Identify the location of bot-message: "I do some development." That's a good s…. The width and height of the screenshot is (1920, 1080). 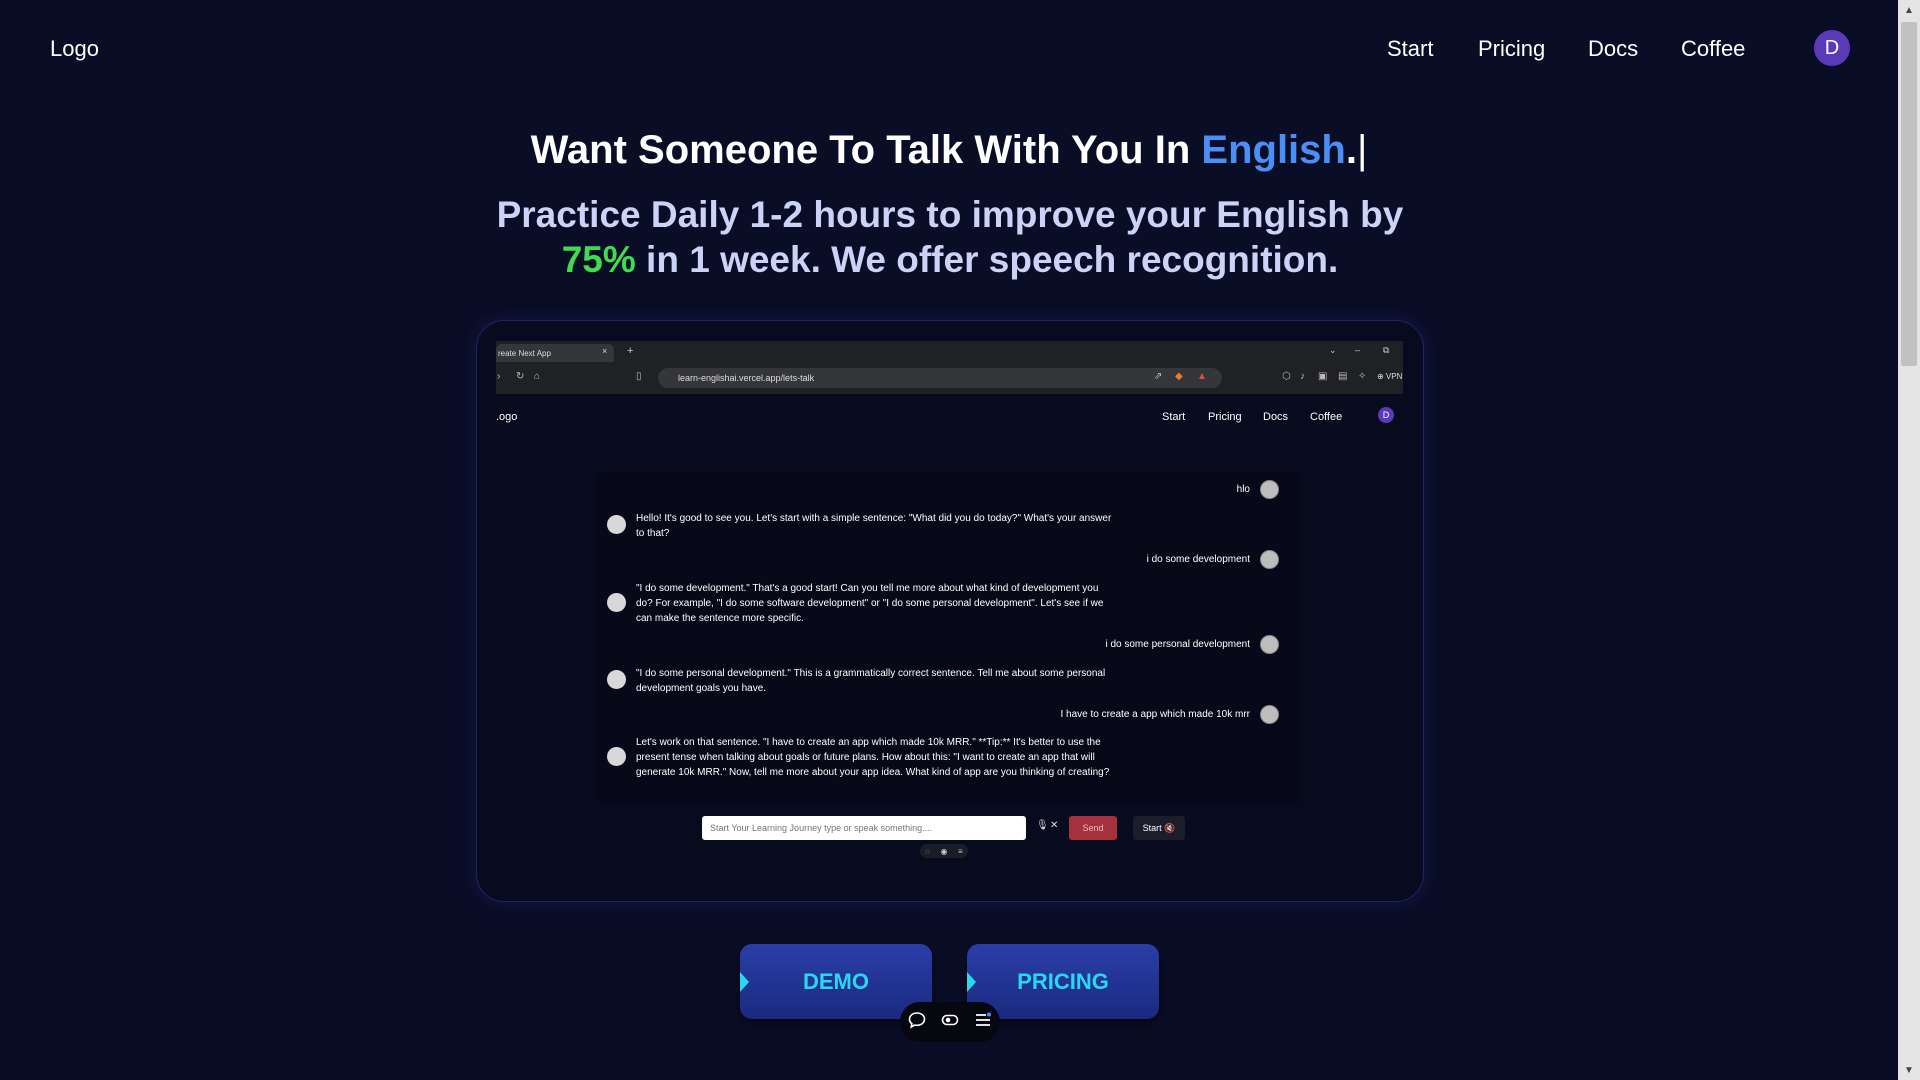
(870, 603).